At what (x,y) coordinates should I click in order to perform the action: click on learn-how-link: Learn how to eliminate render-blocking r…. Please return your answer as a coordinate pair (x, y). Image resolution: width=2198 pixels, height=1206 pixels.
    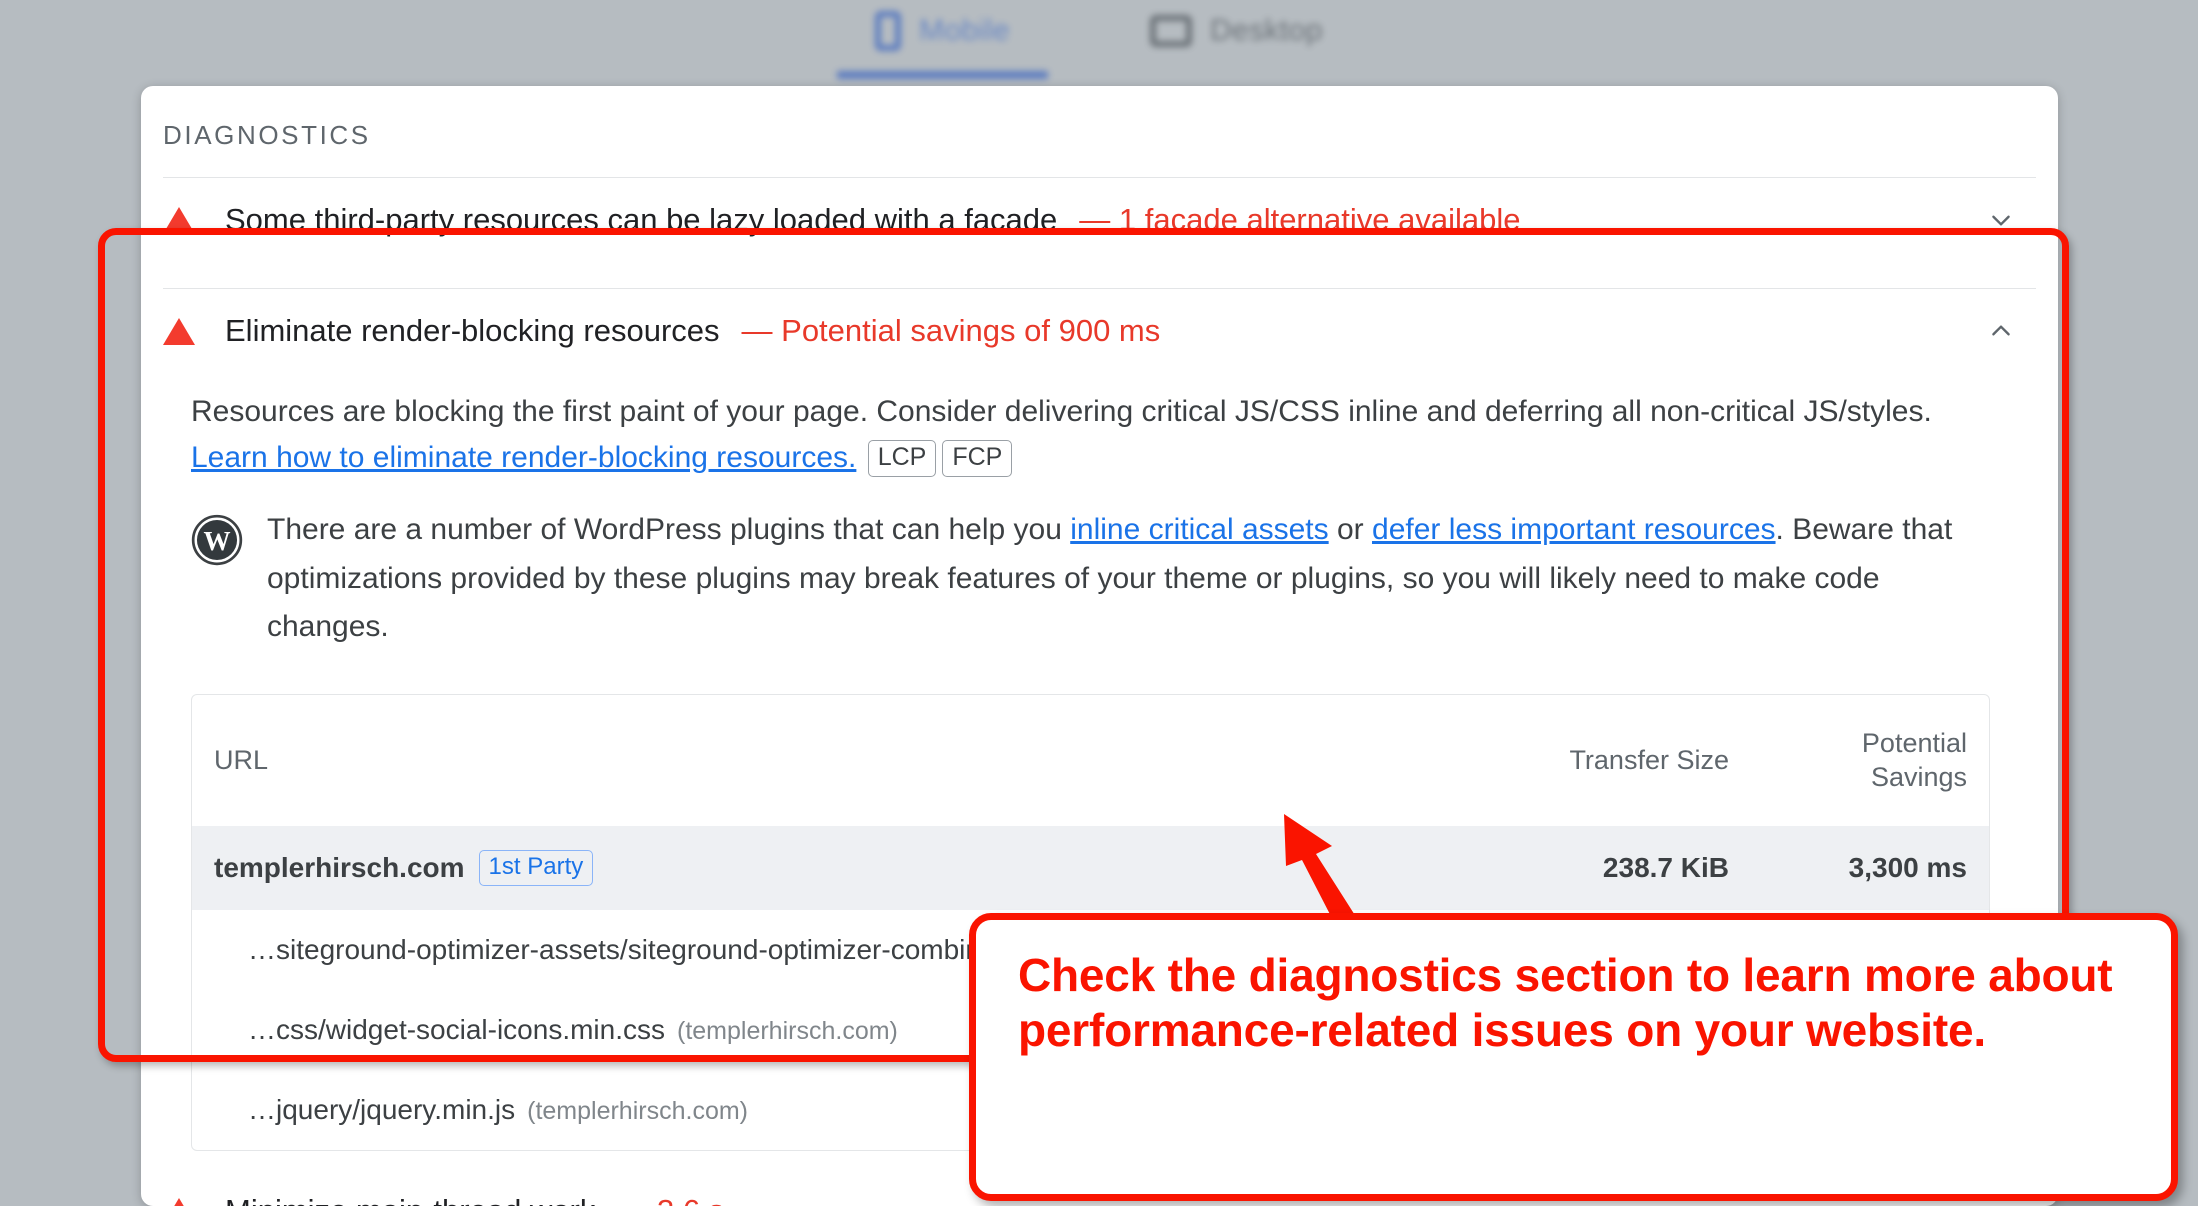
    Looking at the image, I should click on (523, 457).